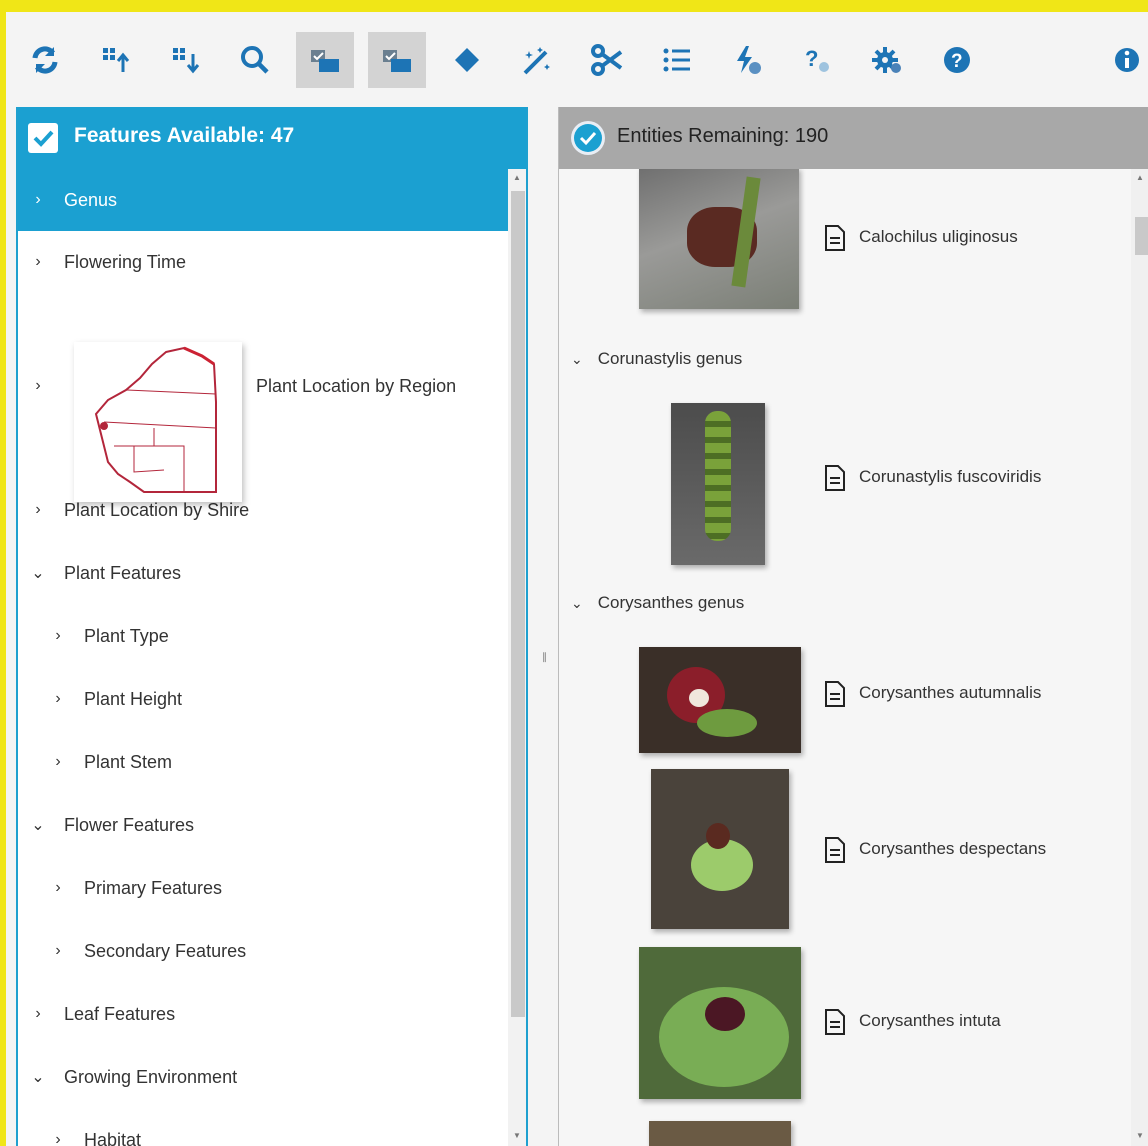 This screenshot has width=1148, height=1146. What do you see at coordinates (671, 602) in the screenshot?
I see `group-label: Corysanthes genus` at bounding box center [671, 602].